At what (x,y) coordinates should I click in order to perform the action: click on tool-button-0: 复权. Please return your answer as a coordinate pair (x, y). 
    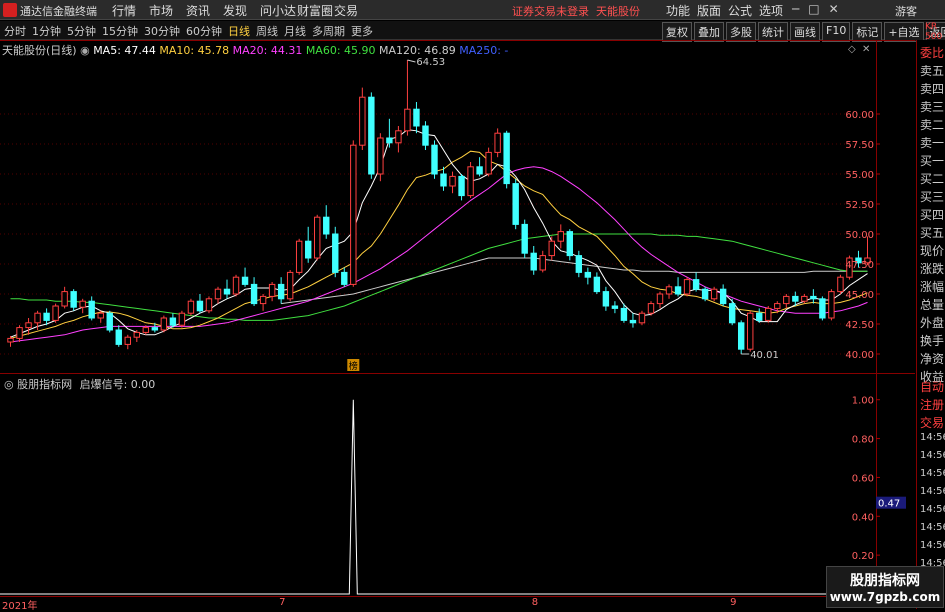
    Looking at the image, I should click on (677, 32).